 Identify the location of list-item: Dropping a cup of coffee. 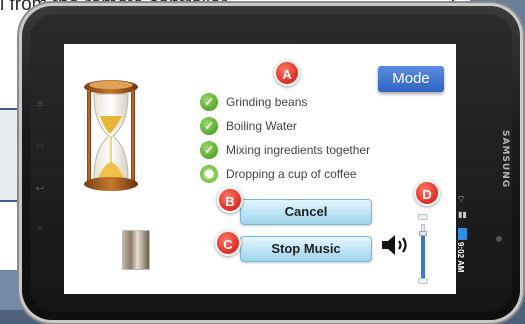
(285, 174).